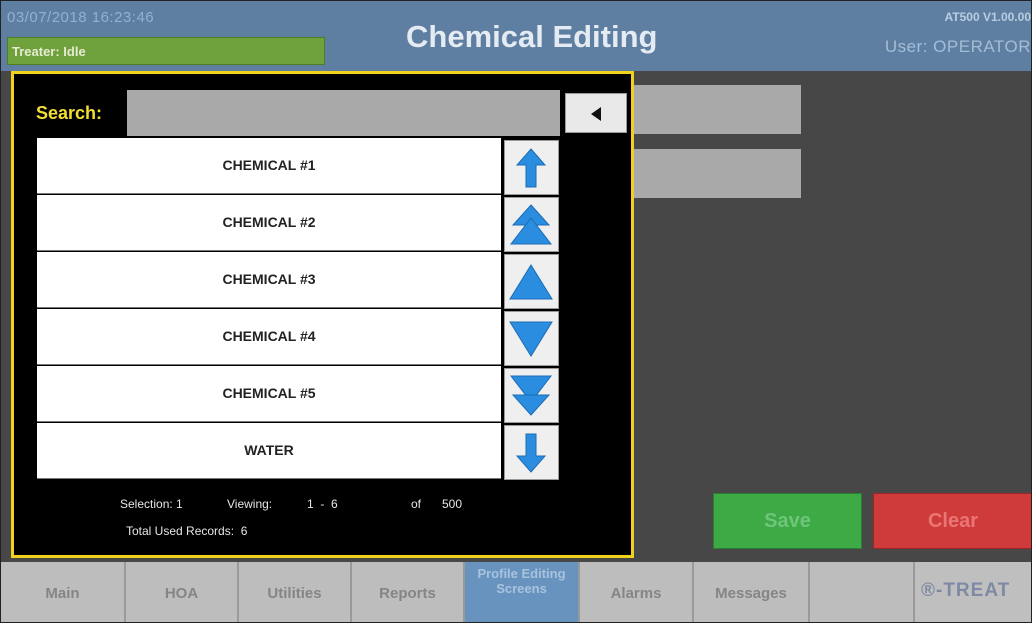  Describe the element at coordinates (49, 51) in the screenshot. I see `treater-status-text: Treater: Idle` at that location.